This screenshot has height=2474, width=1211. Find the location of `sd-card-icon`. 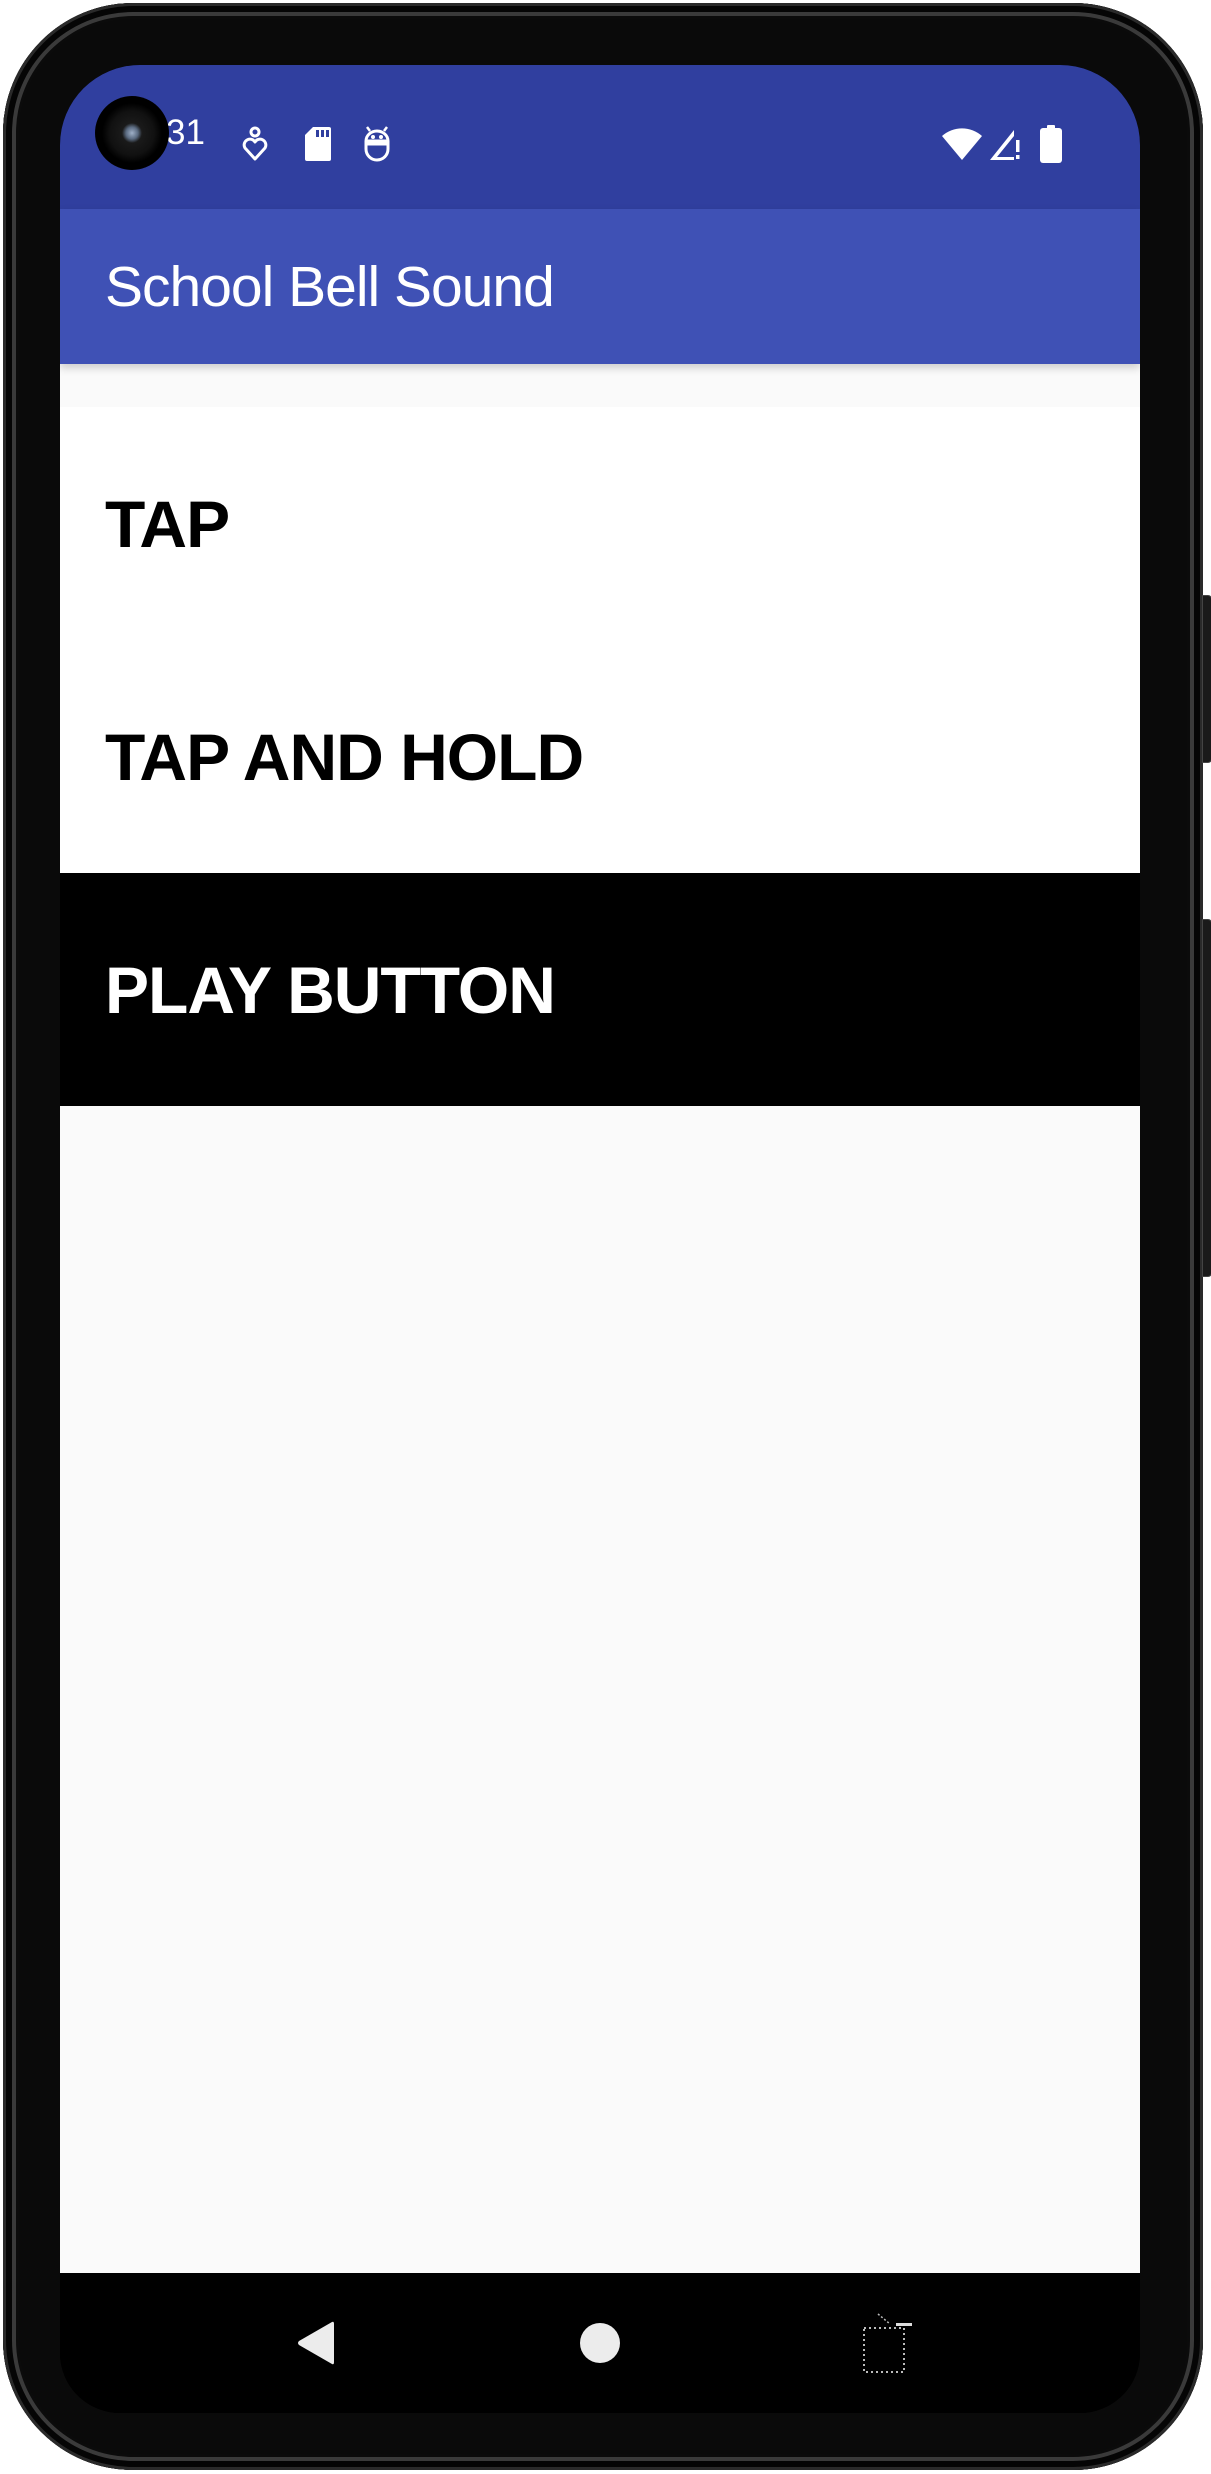

sd-card-icon is located at coordinates (318, 144).